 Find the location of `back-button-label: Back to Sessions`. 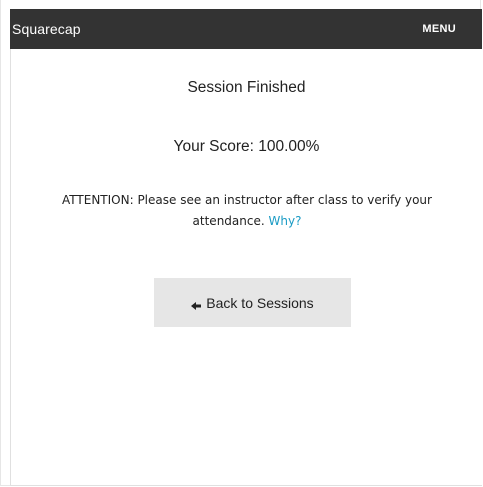

back-button-label: Back to Sessions is located at coordinates (260, 302).